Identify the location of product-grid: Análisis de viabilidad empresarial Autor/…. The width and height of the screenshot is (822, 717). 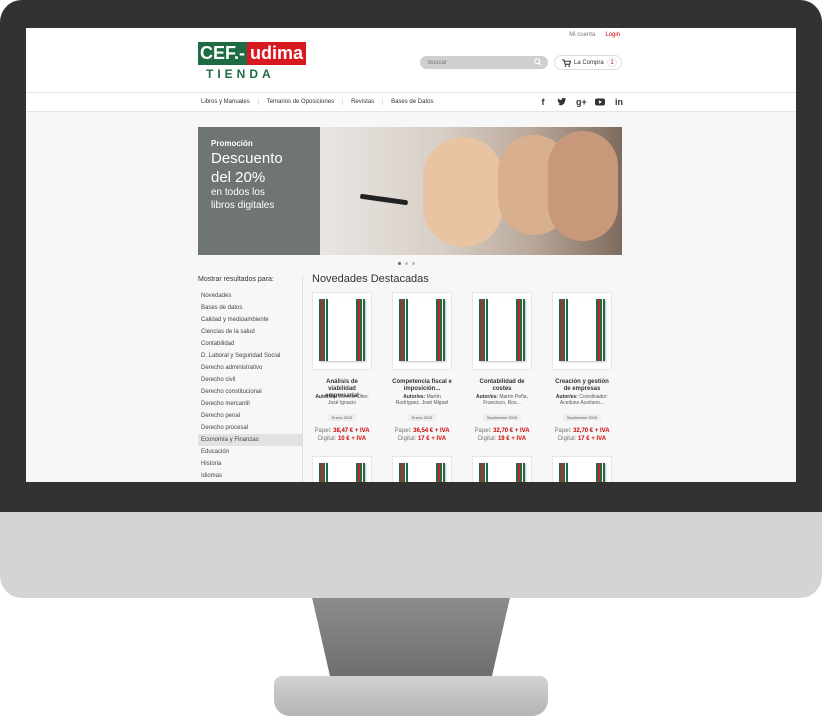
(467, 367).